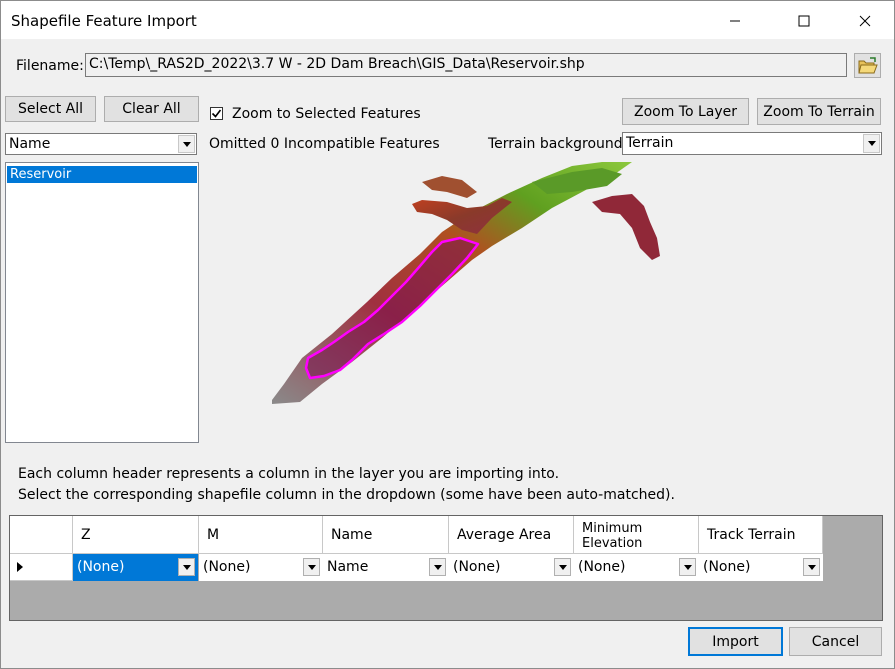 Image resolution: width=895 pixels, height=669 pixels. I want to click on title-bar: Shapefile Feature Import, so click(447, 19).